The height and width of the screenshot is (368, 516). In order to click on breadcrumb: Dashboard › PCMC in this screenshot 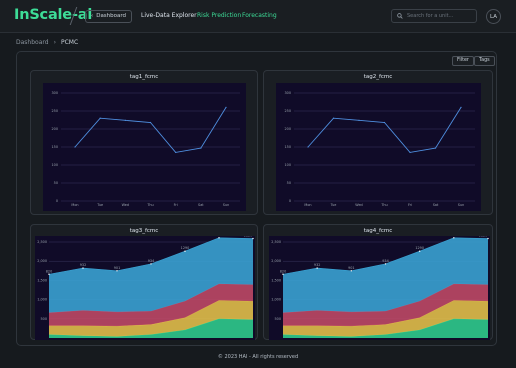, I will do `click(47, 42)`.